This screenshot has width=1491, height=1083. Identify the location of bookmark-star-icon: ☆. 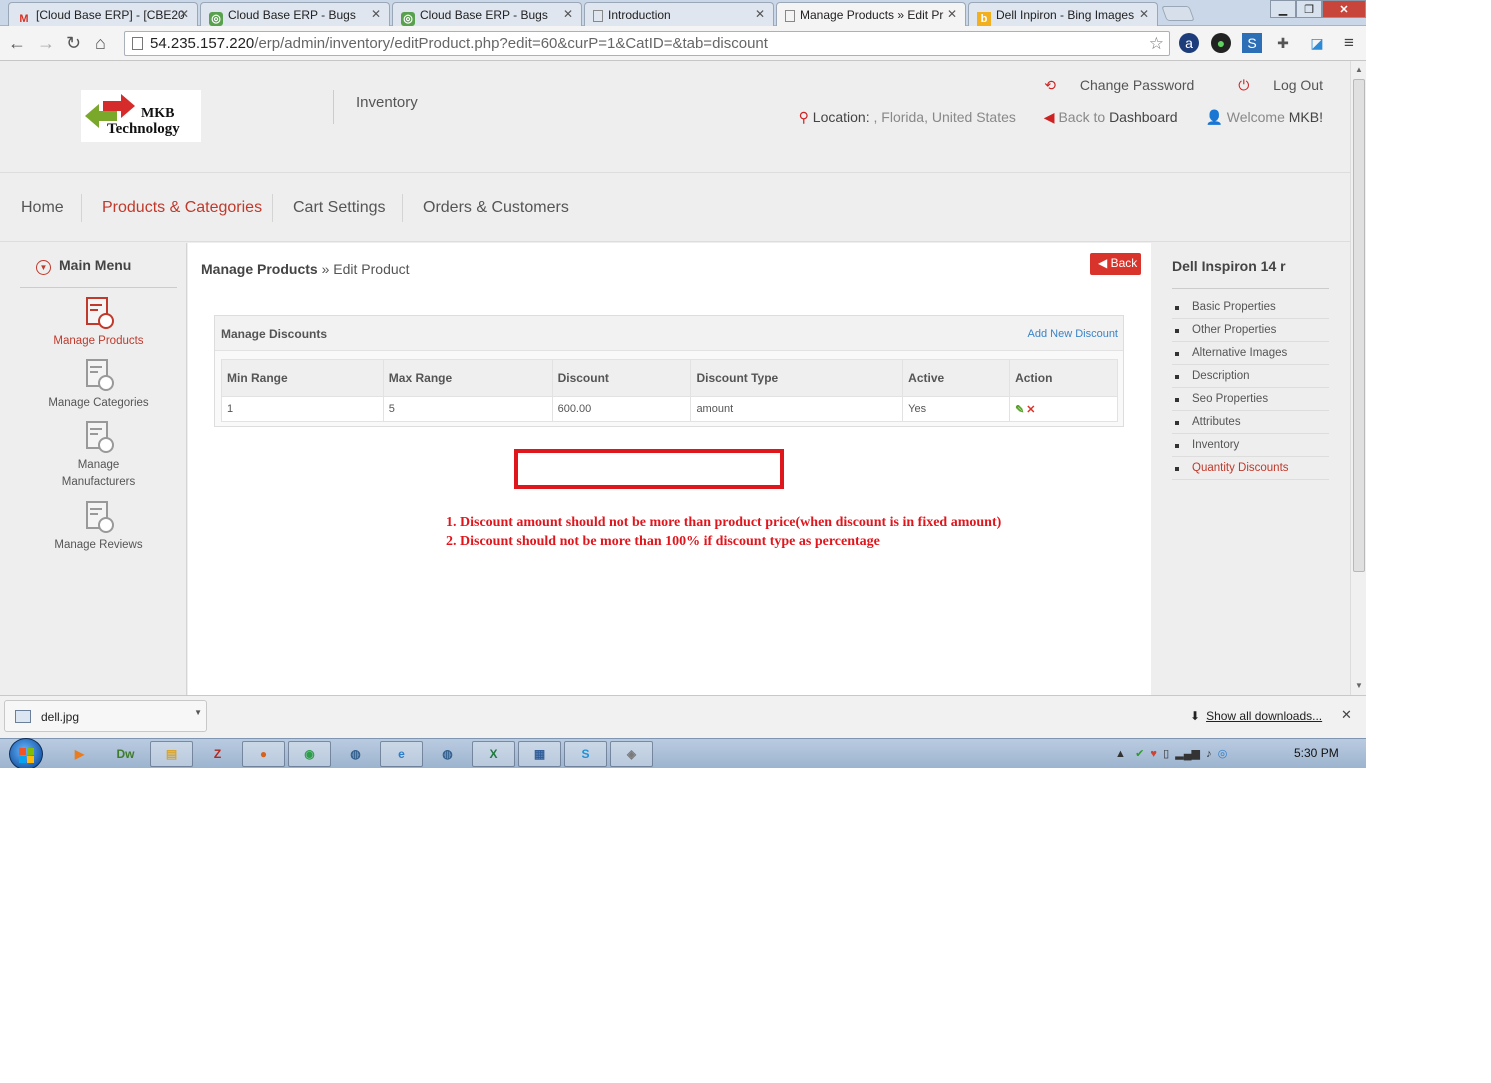
(1156, 44).